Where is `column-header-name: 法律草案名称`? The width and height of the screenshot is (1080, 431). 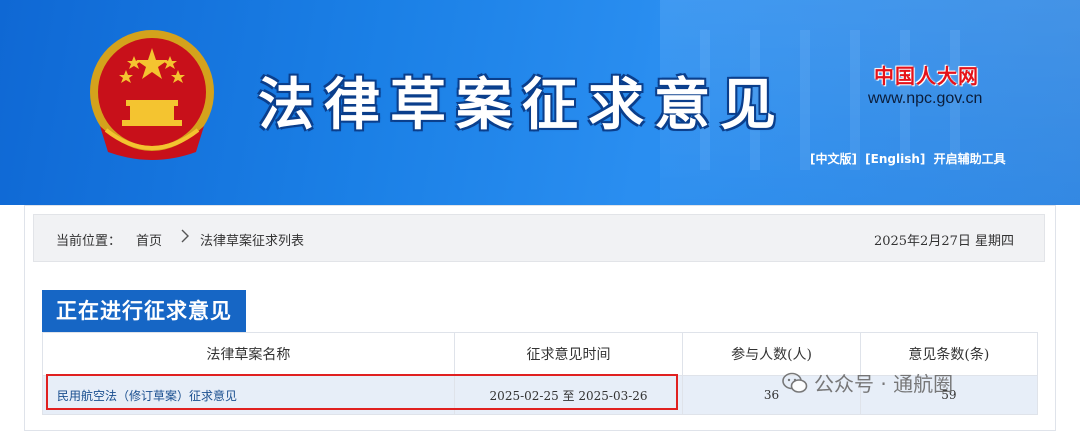
column-header-name: 法律草案名称 is located at coordinates (248, 354).